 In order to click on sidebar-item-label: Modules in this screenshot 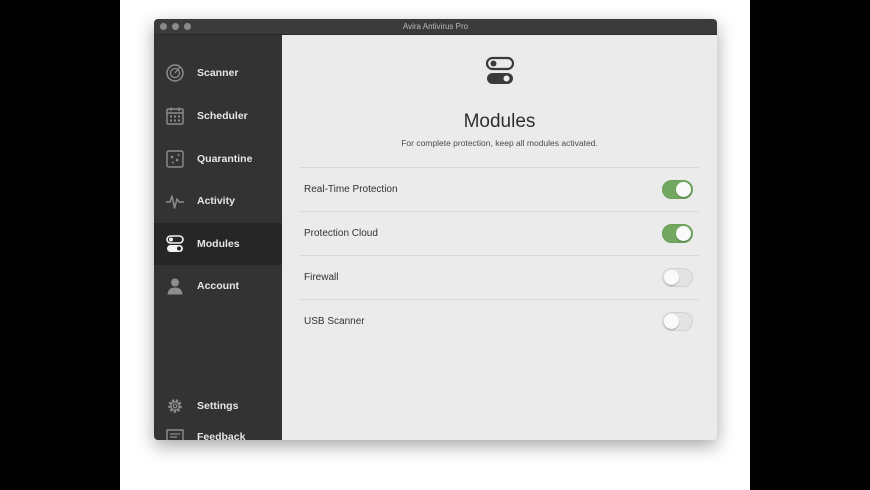, I will do `click(218, 244)`.